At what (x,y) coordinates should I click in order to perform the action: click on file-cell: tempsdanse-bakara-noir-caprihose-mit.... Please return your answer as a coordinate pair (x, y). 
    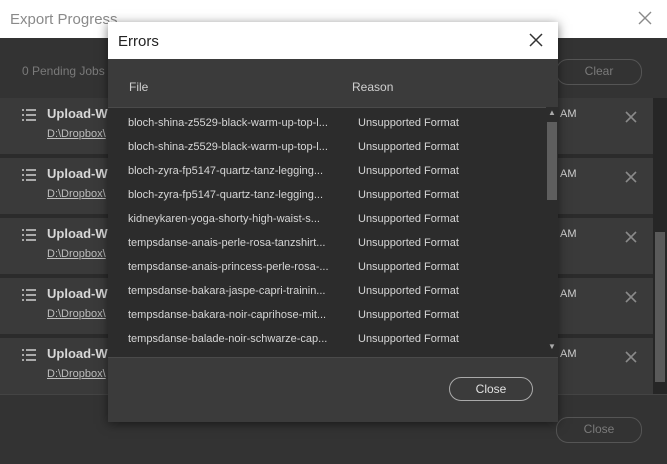
    Looking at the image, I should click on (227, 315).